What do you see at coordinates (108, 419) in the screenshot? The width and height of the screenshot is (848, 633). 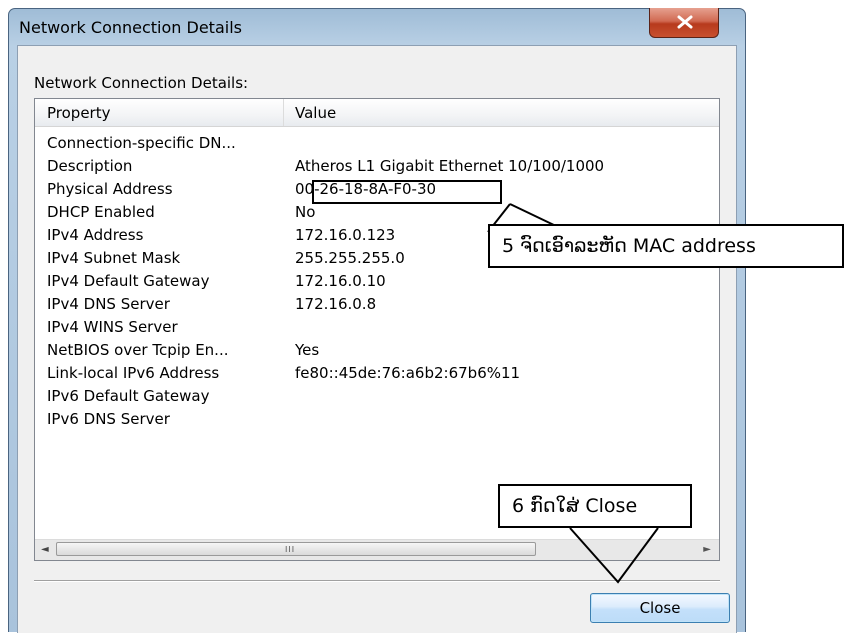 I see `property-cell: IPv6 DNS Server` at bounding box center [108, 419].